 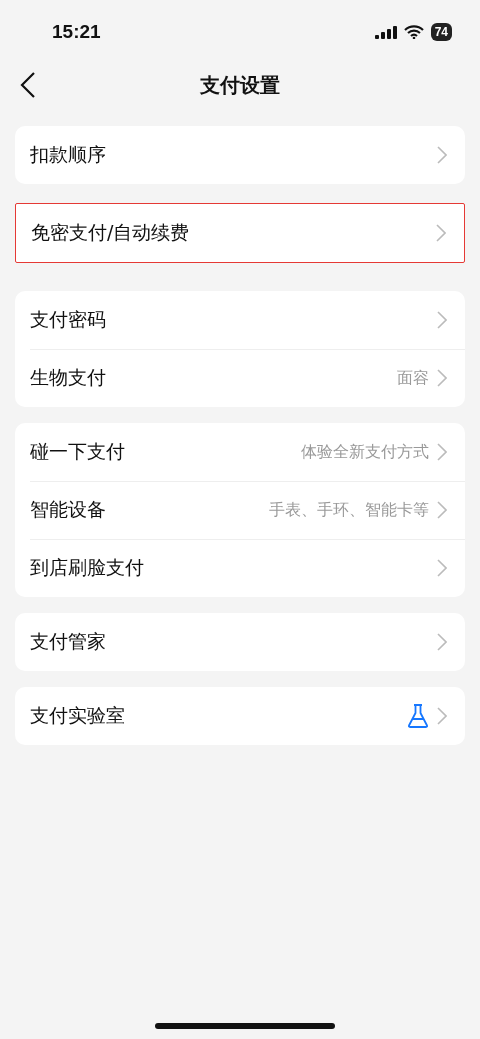 I want to click on status-time: 15:21, so click(x=76, y=32).